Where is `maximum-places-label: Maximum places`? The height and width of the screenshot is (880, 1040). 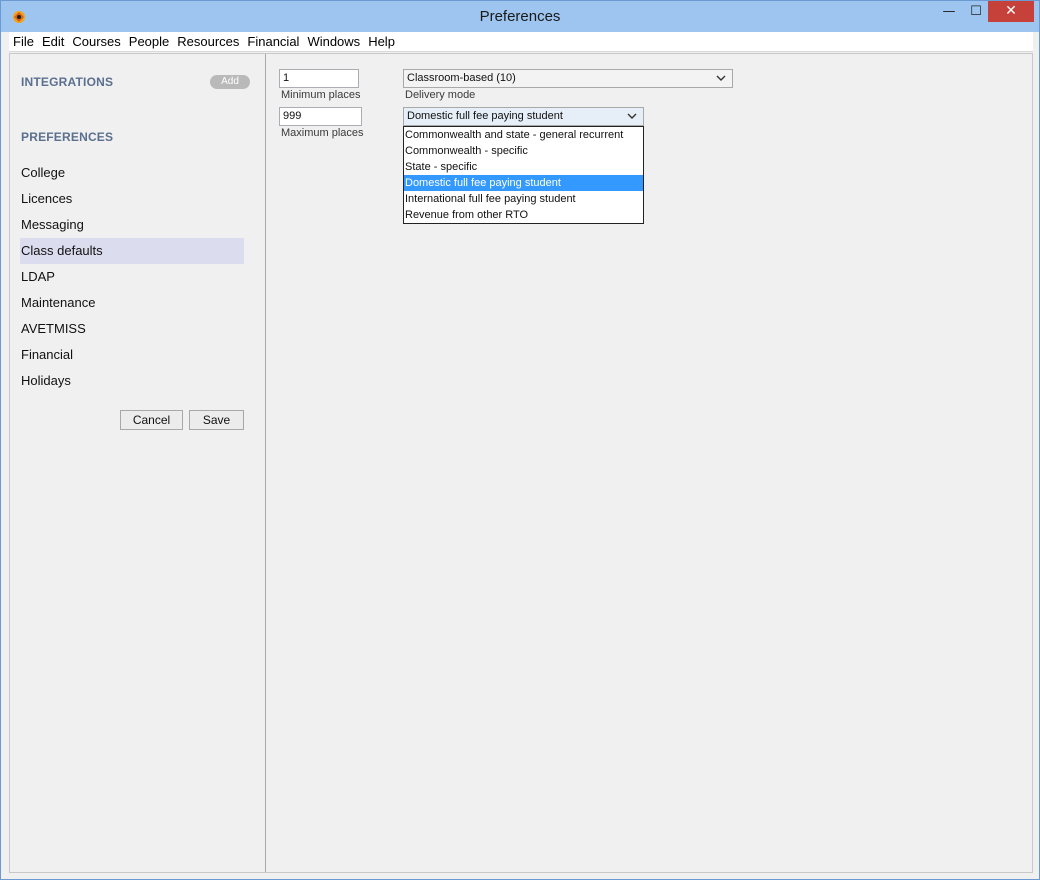
maximum-places-label: Maximum places is located at coordinates (322, 133).